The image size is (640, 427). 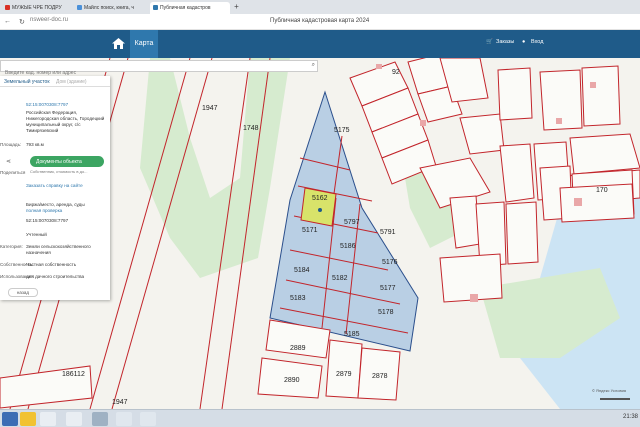 What do you see at coordinates (36, 234) in the screenshot?
I see `status-text: Учтенный` at bounding box center [36, 234].